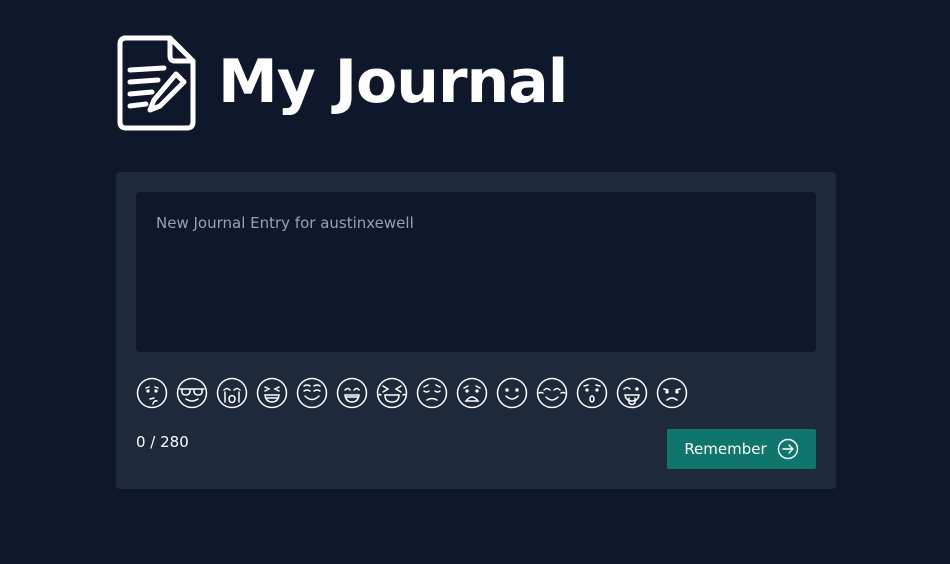 Image resolution: width=950 pixels, height=564 pixels. Describe the element at coordinates (192, 393) in the screenshot. I see `sunglasses-face-icon` at that location.